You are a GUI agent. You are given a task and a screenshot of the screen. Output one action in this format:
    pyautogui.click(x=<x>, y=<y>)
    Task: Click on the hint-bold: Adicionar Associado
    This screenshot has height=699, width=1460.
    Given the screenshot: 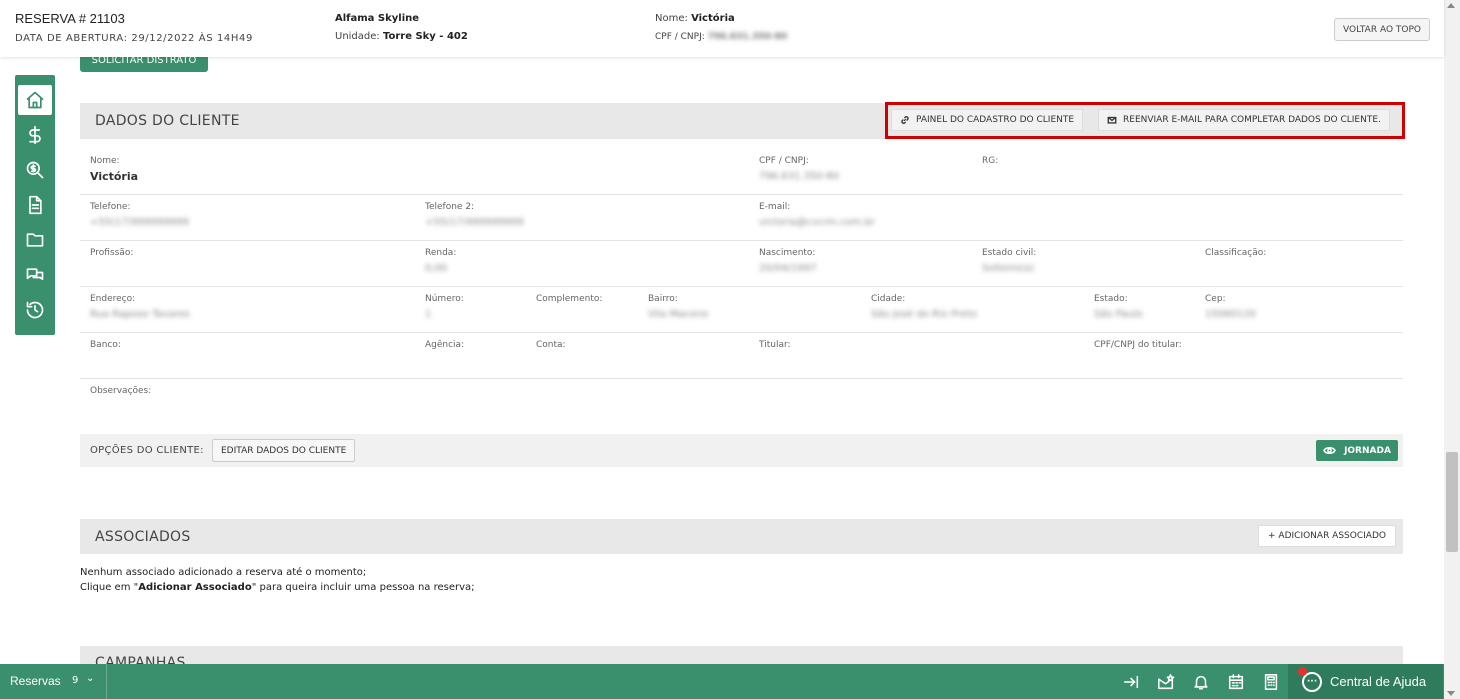 What is the action you would take?
    pyautogui.click(x=195, y=587)
    